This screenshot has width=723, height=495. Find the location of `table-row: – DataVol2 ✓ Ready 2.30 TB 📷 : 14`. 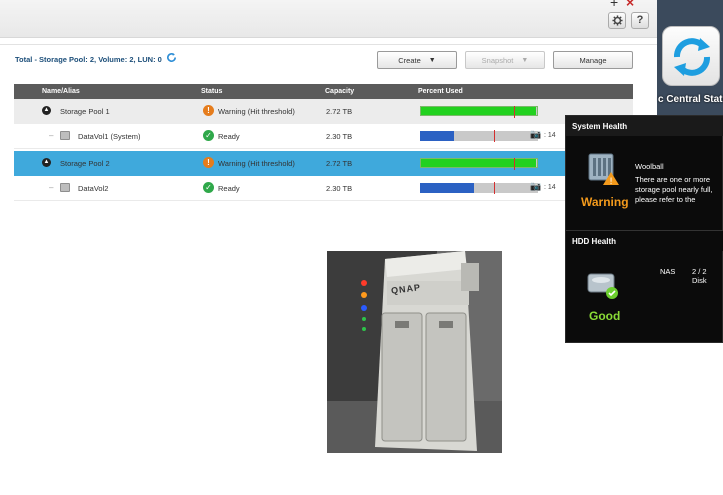

table-row: – DataVol2 ✓ Ready 2.30 TB 📷 : 14 is located at coordinates (323, 188).